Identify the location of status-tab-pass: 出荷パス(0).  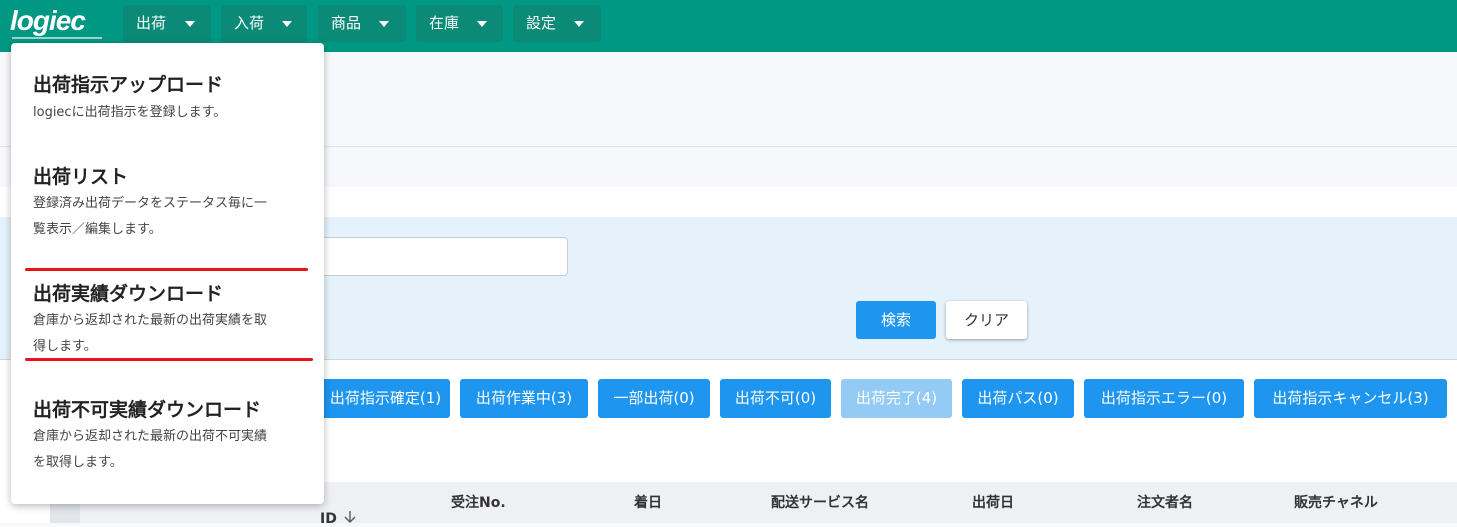
(1018, 398).